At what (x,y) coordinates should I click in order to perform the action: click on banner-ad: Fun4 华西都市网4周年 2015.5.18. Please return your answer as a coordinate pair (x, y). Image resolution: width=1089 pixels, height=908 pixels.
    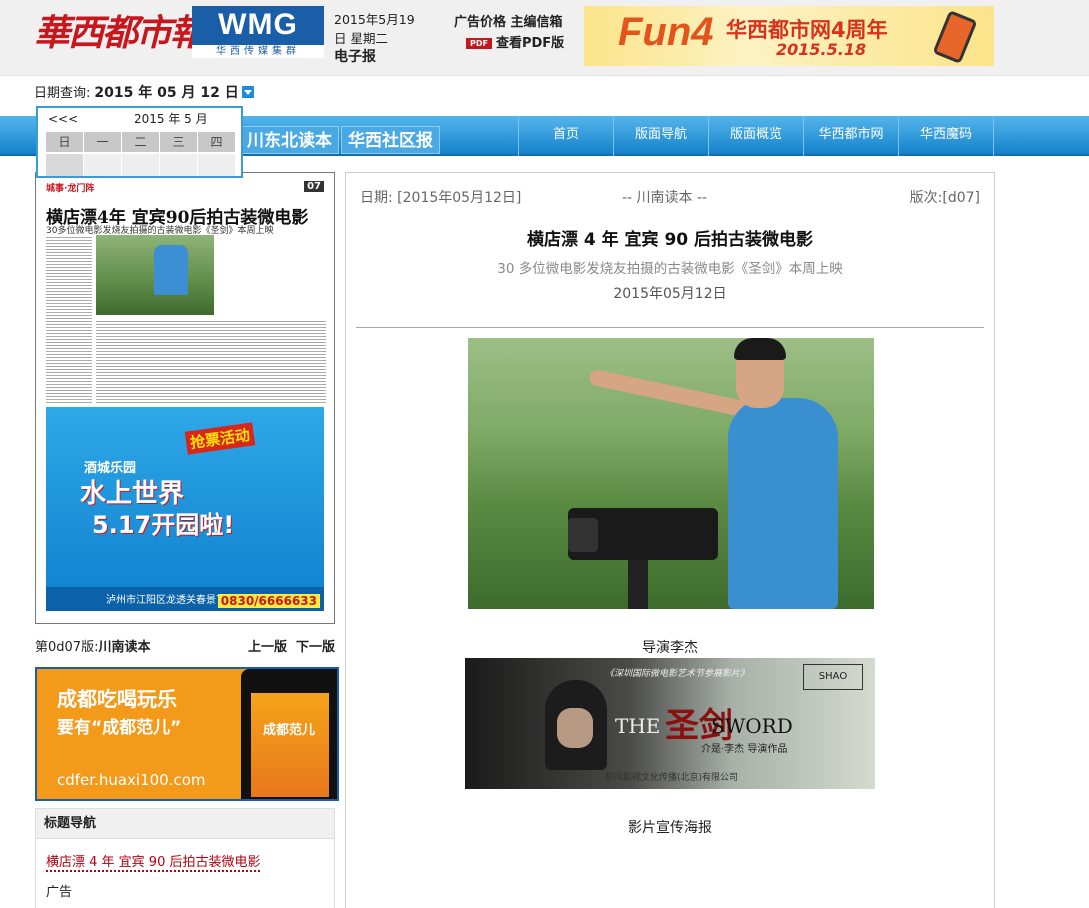
    Looking at the image, I should click on (789, 36).